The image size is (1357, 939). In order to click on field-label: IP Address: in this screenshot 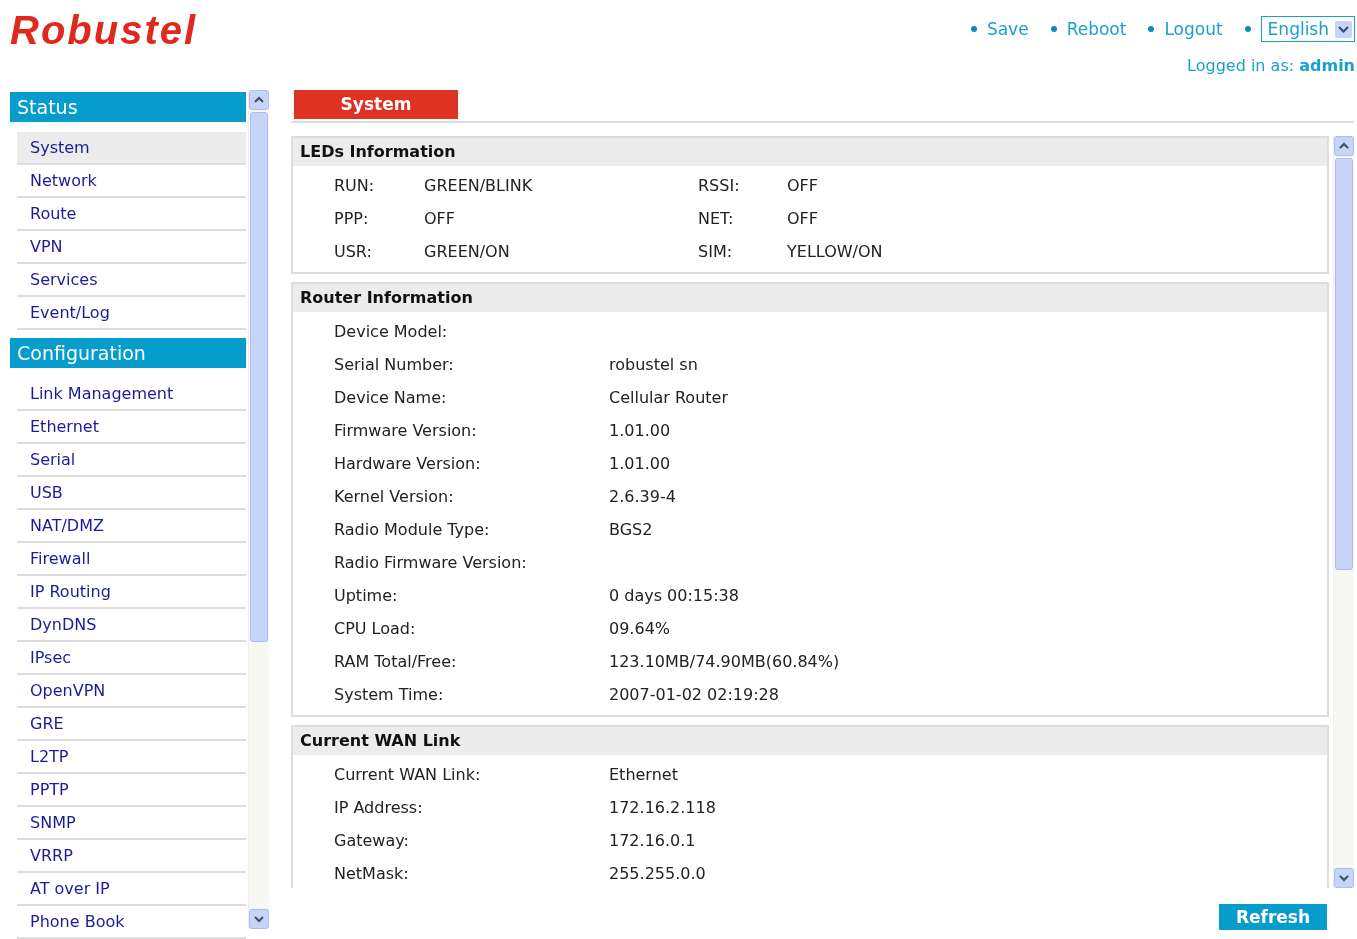, I will do `click(379, 807)`.